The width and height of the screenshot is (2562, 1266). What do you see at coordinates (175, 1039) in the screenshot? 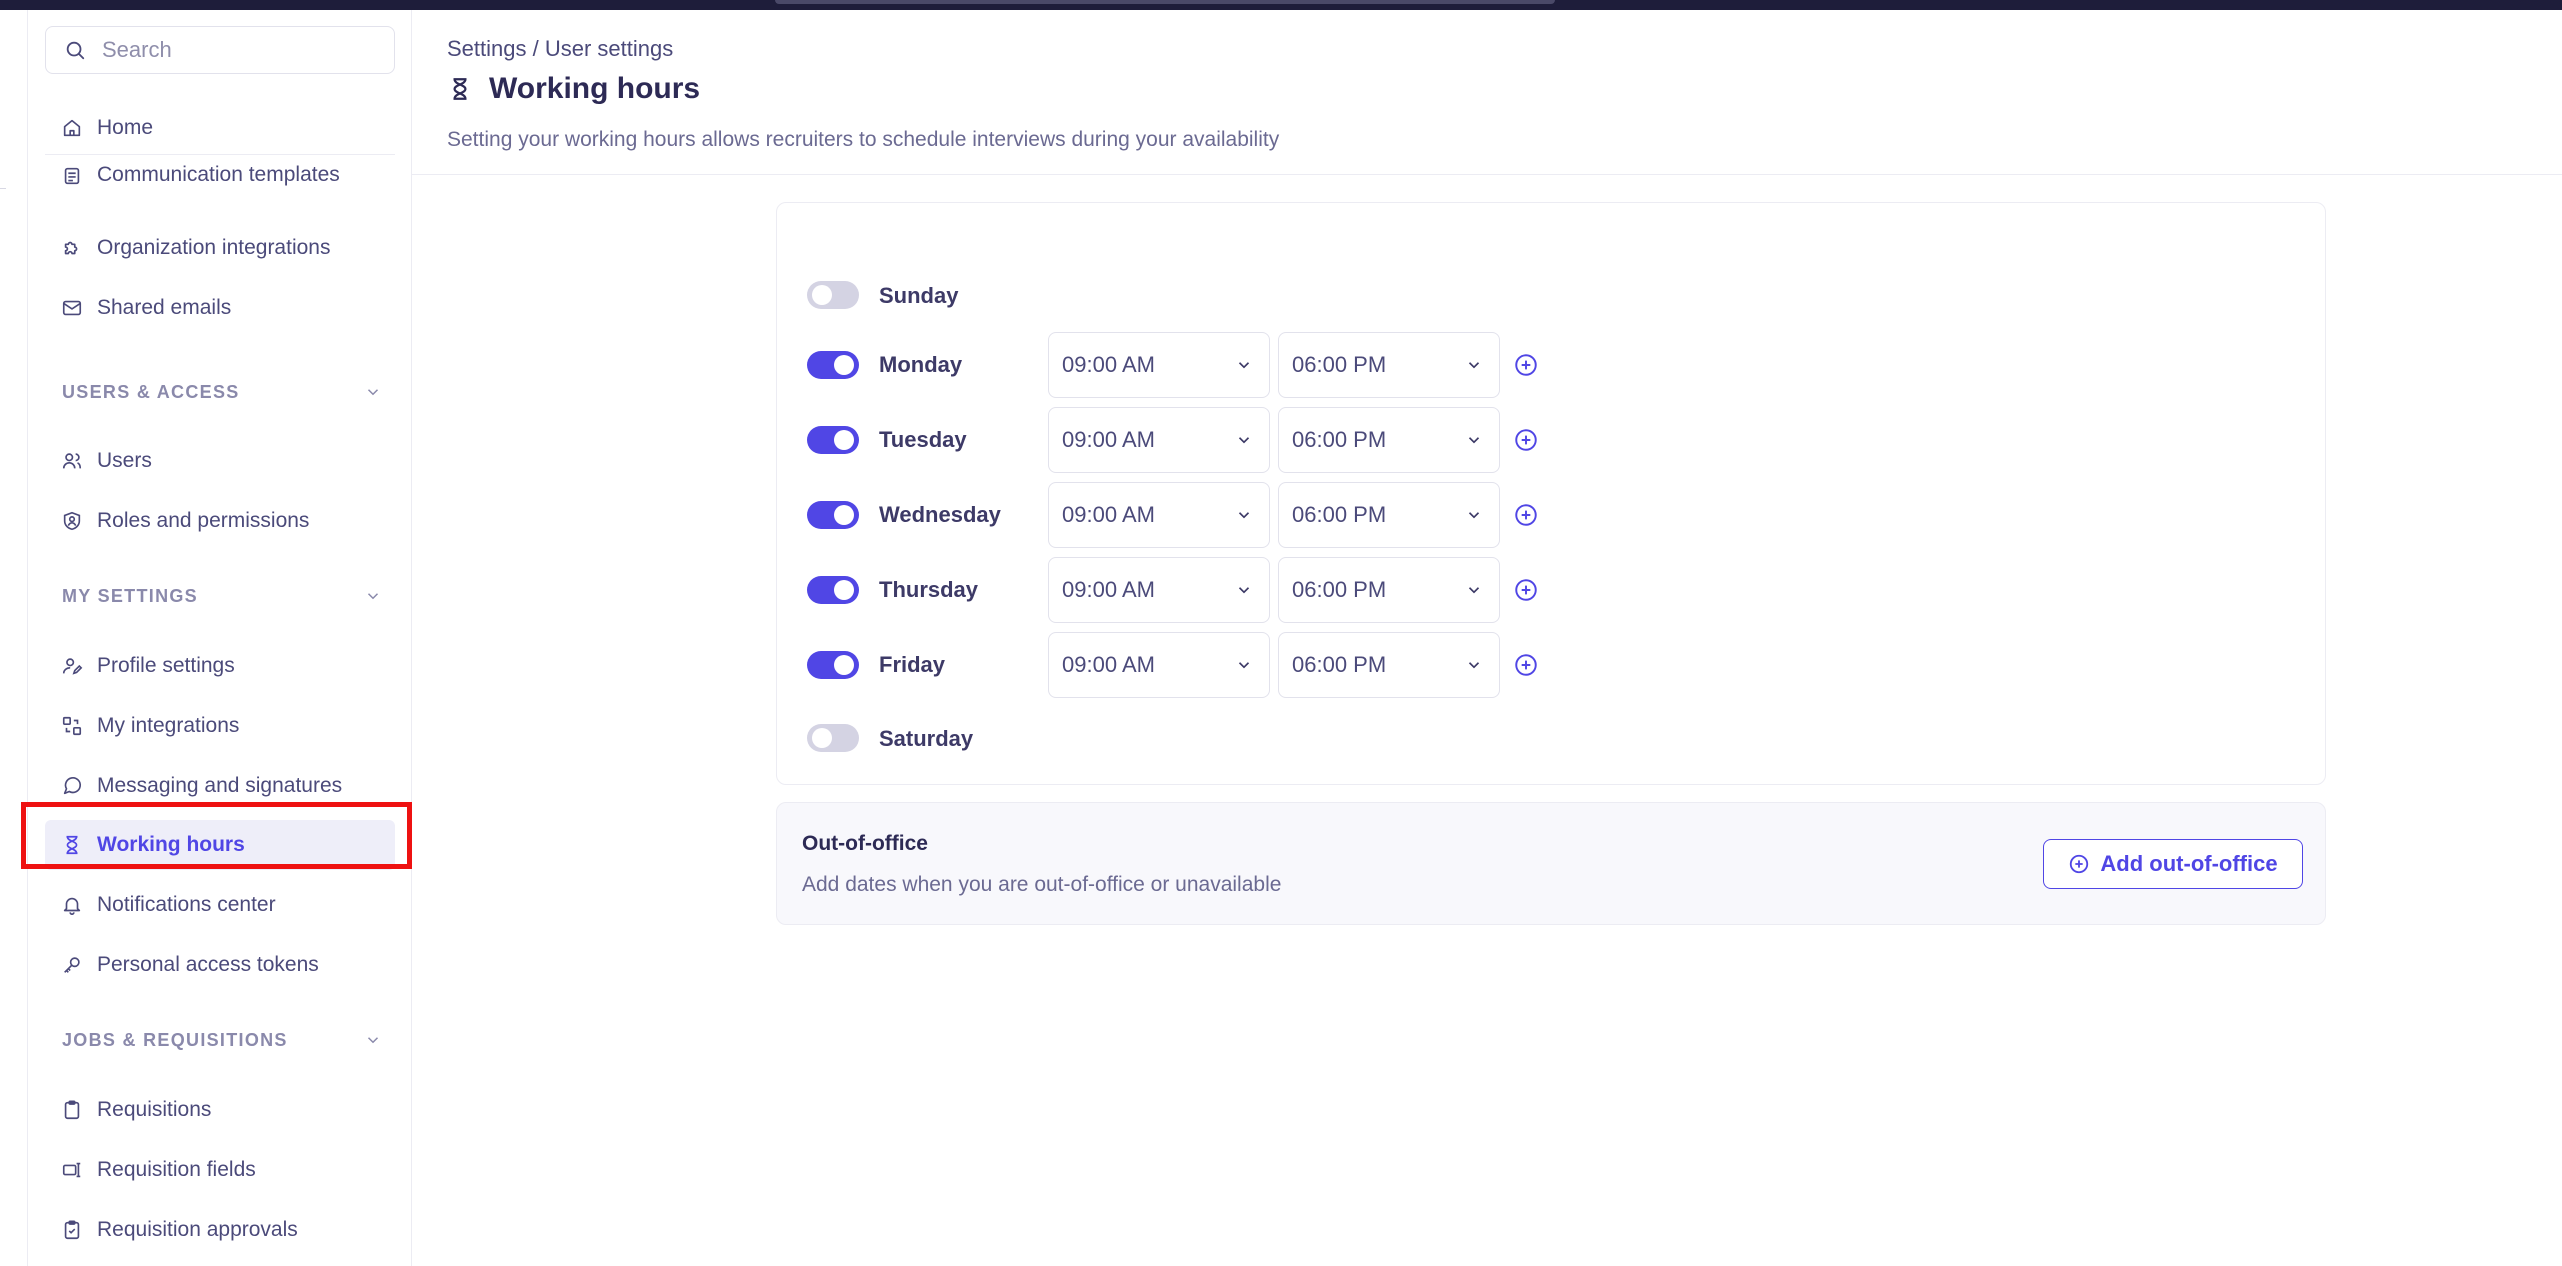
I see `section-title: JOBS & REQUISITIONS` at bounding box center [175, 1039].